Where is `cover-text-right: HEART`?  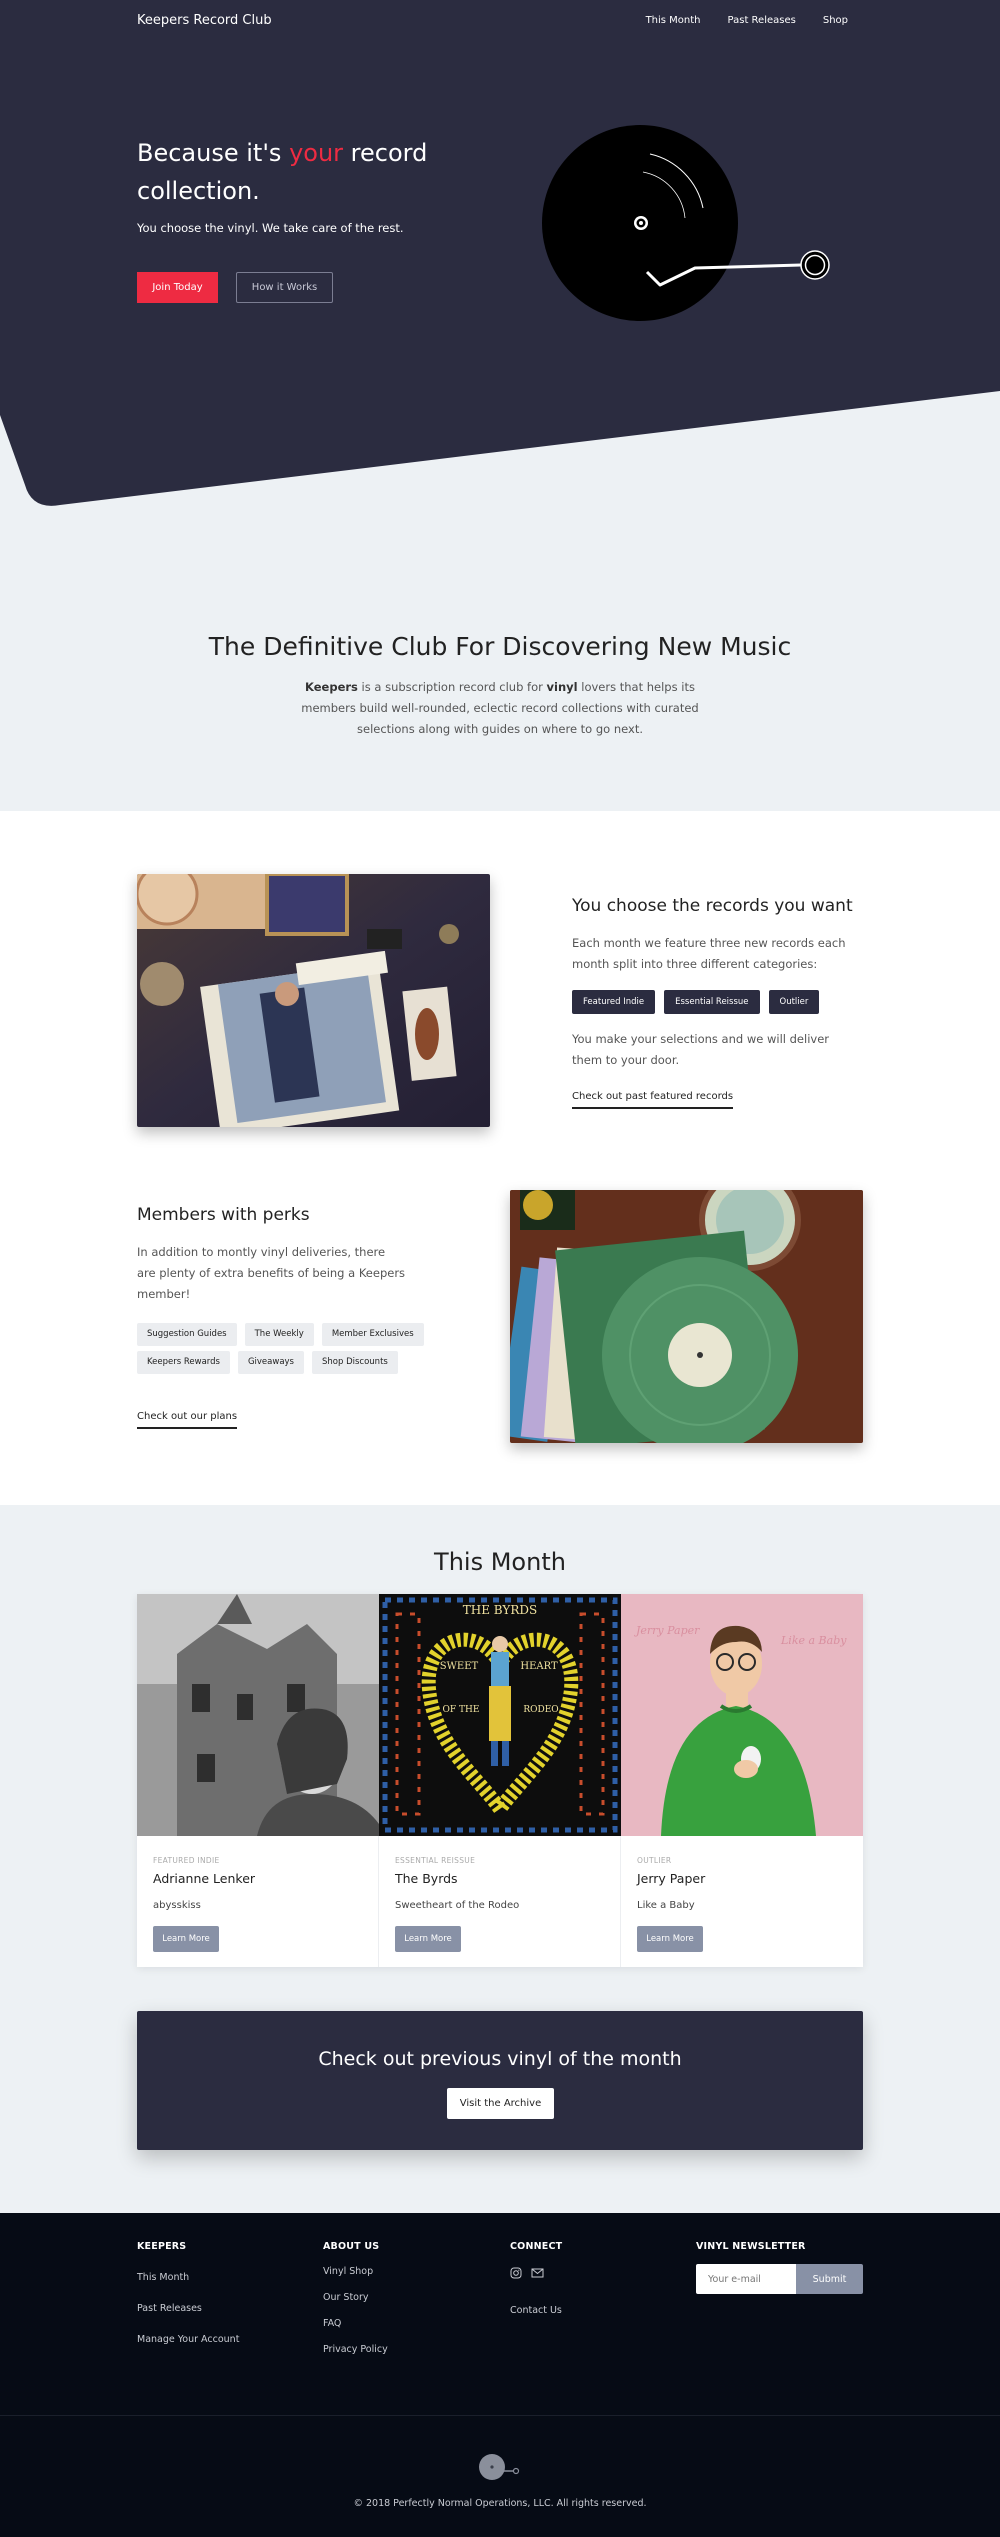
cover-text-right: HEART is located at coordinates (539, 1666).